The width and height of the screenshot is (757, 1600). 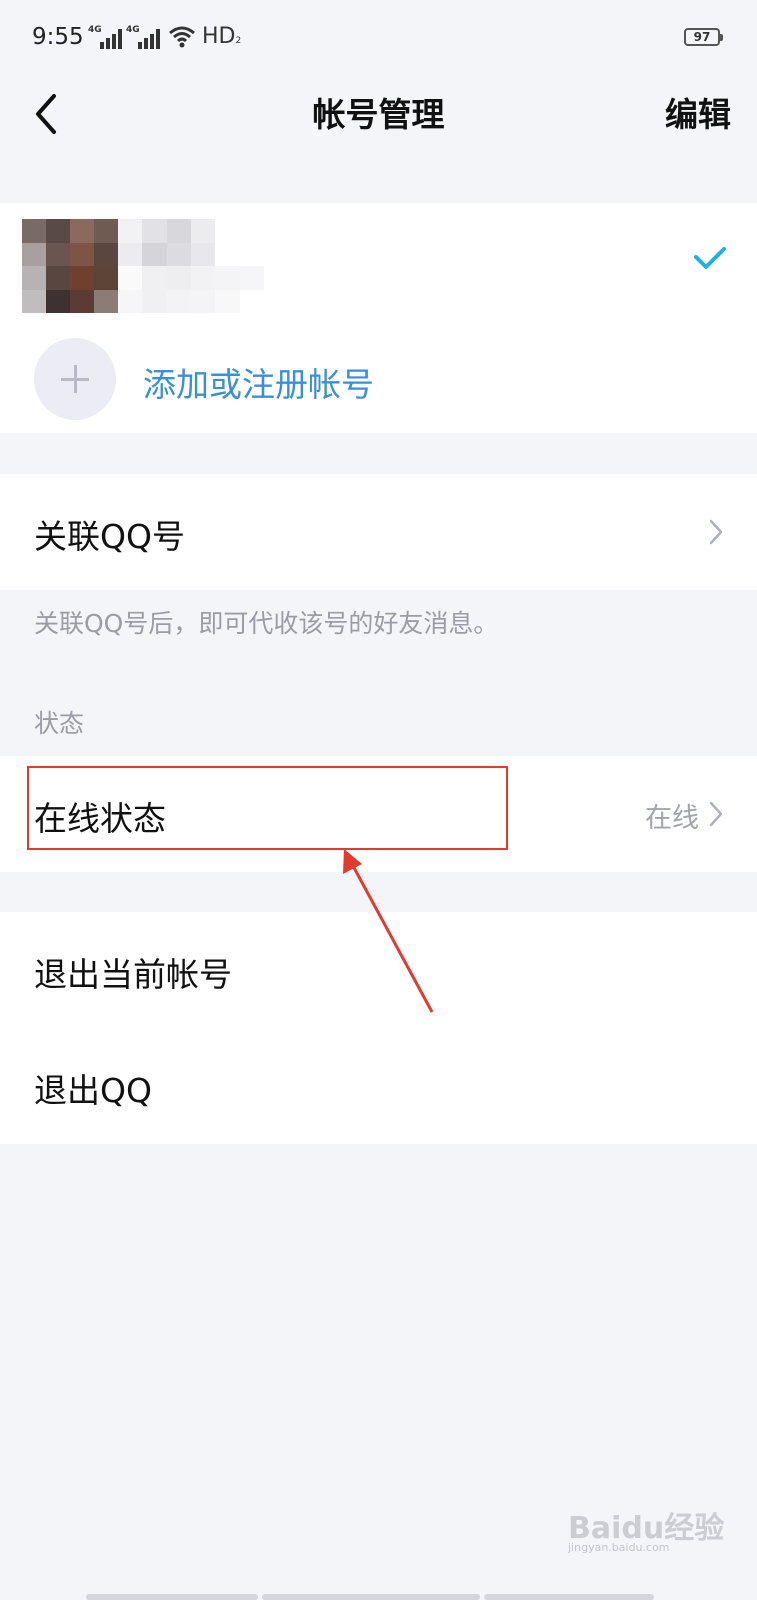 What do you see at coordinates (258, 384) in the screenshot?
I see `add-account-label: 添加或注册帐号` at bounding box center [258, 384].